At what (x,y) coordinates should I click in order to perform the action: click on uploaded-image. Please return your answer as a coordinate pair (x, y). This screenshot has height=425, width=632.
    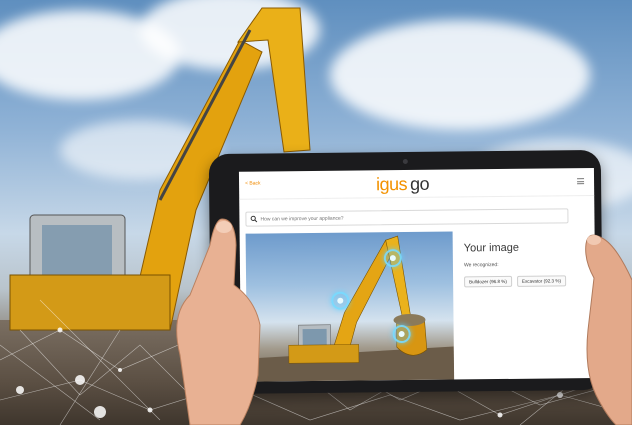
    Looking at the image, I should click on (350, 306).